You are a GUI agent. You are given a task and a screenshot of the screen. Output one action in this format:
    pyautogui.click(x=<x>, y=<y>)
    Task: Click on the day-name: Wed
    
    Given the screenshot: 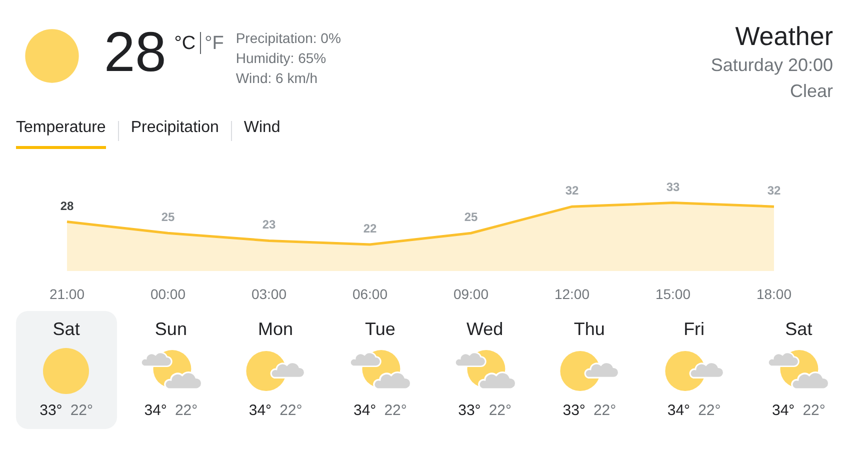 What is the action you would take?
    pyautogui.click(x=485, y=329)
    